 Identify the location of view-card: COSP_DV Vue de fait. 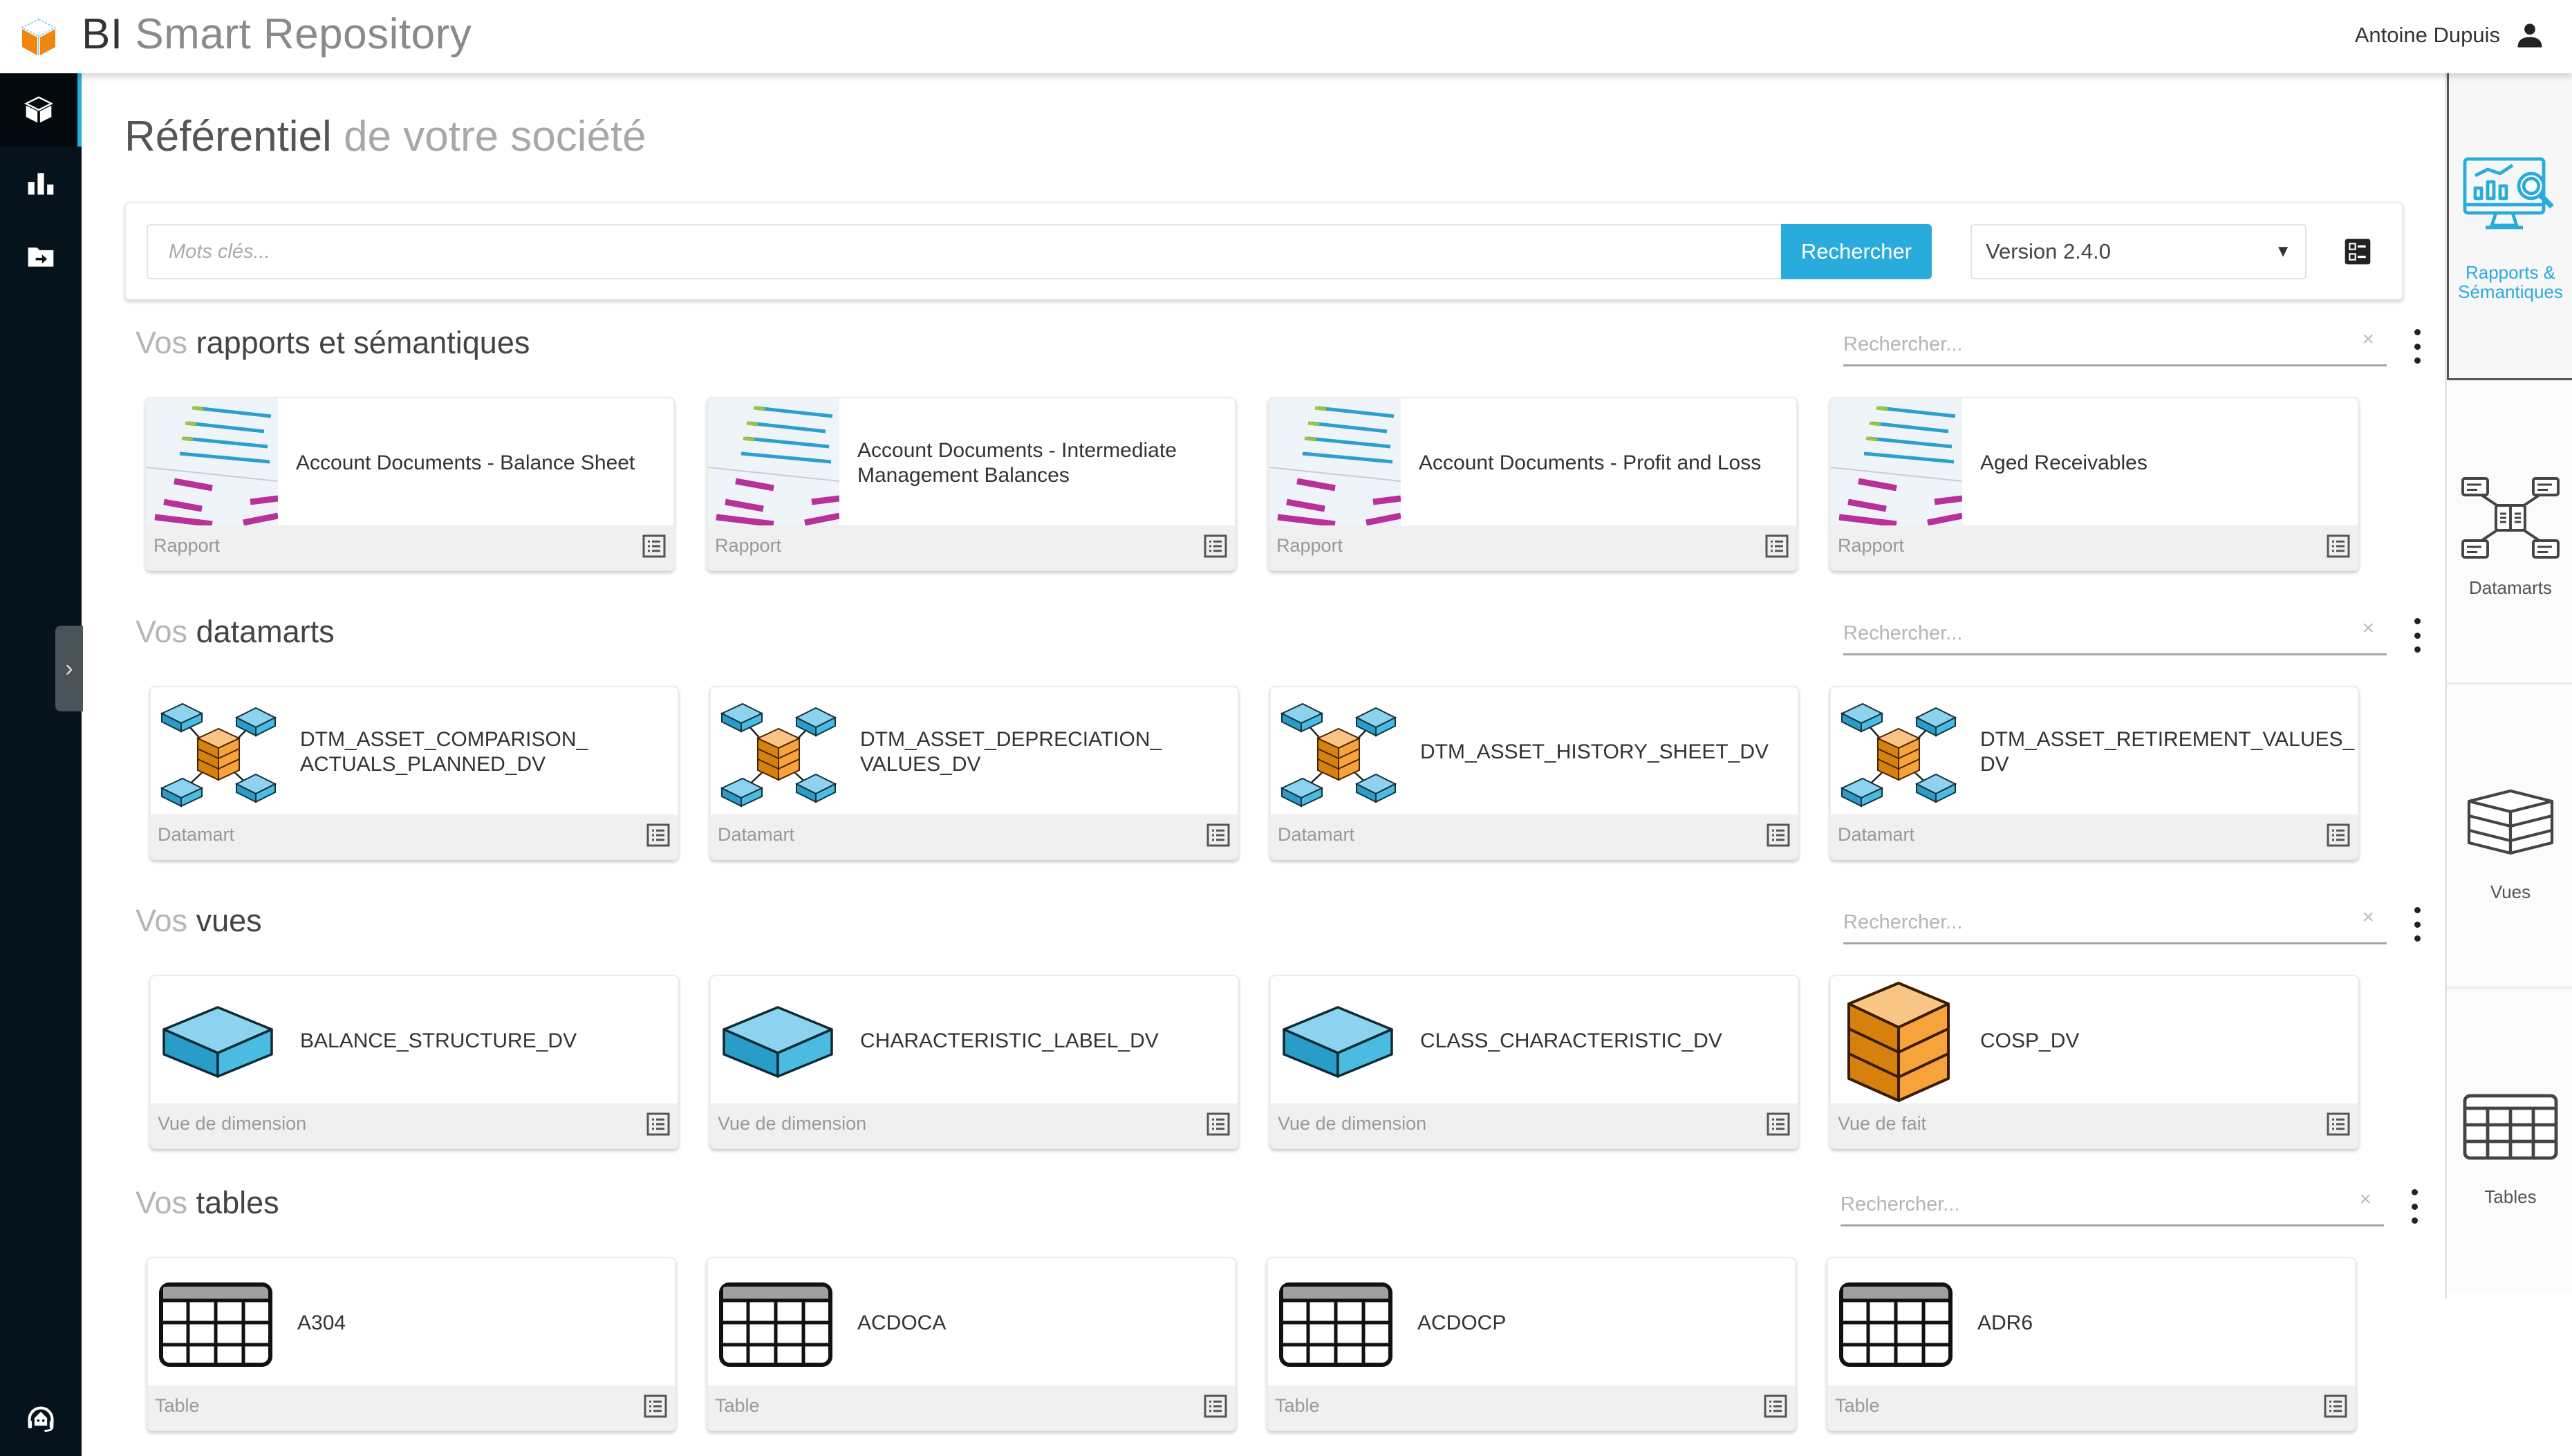
(2094, 1062).